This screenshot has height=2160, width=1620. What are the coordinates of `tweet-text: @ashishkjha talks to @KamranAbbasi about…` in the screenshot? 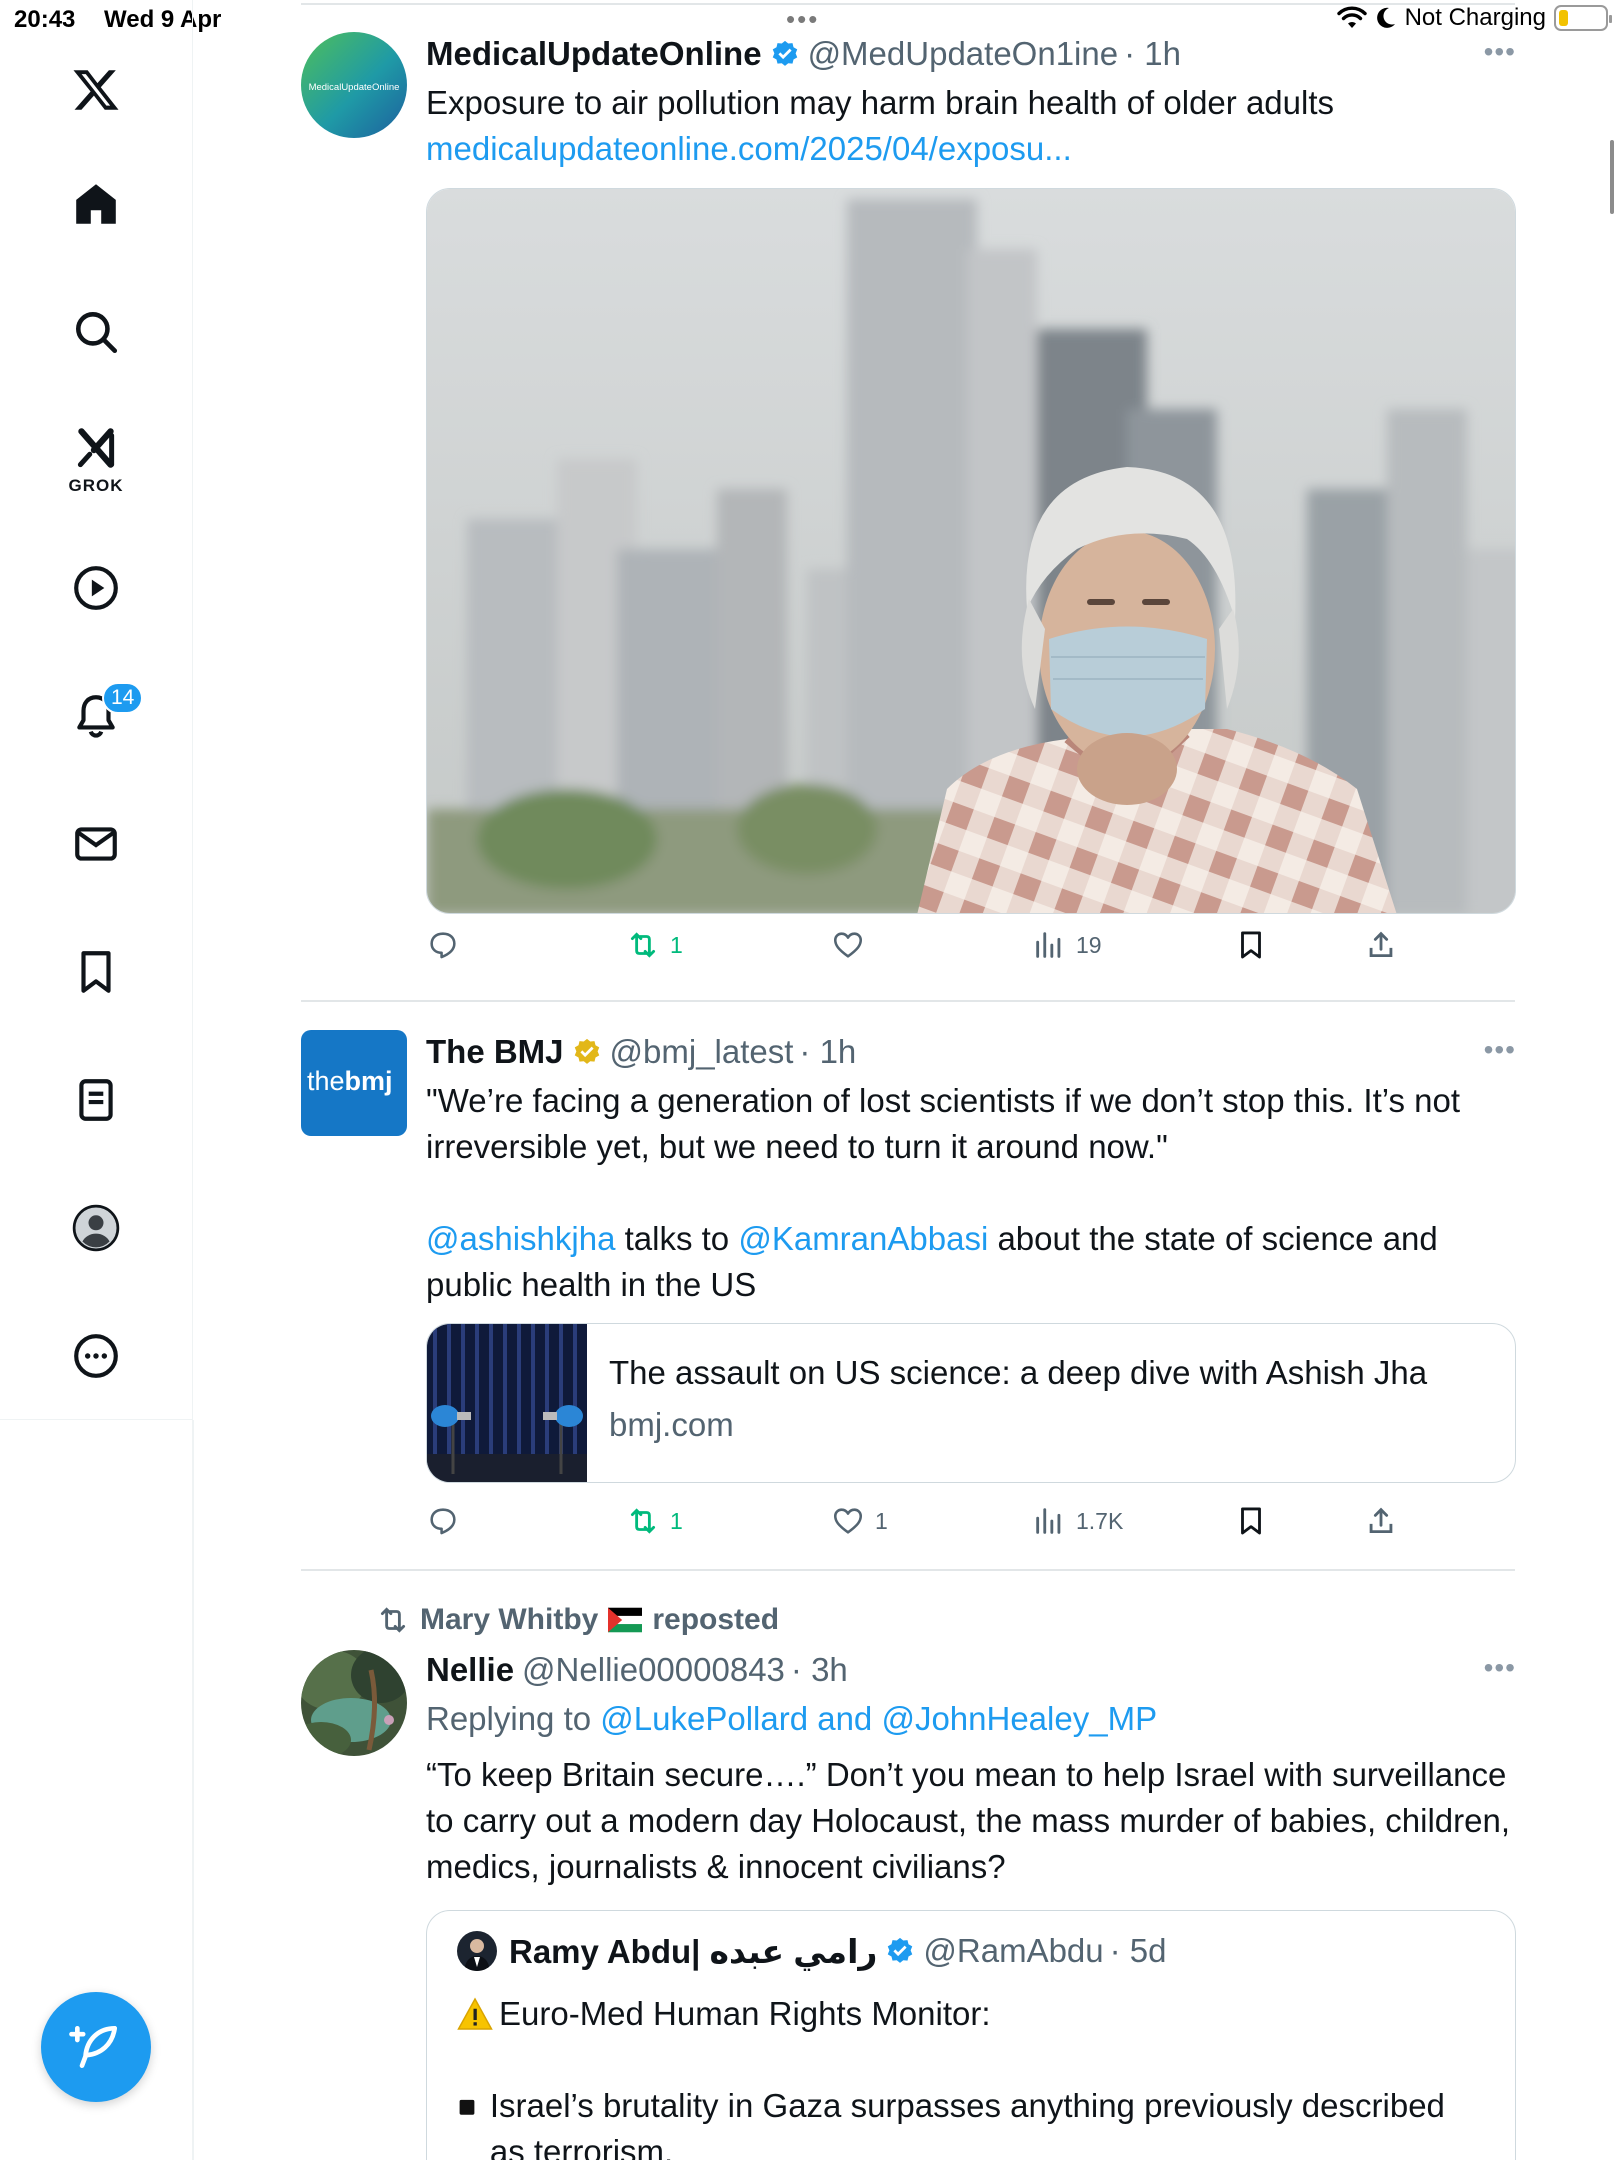 It's located at (932, 1261).